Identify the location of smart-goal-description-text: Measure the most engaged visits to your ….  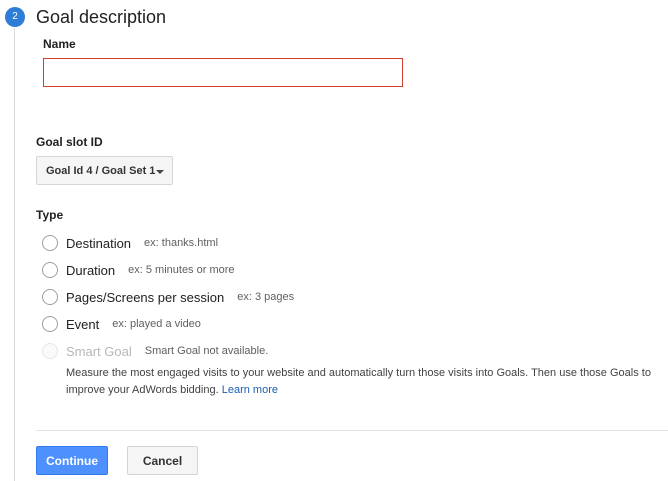
(358, 381).